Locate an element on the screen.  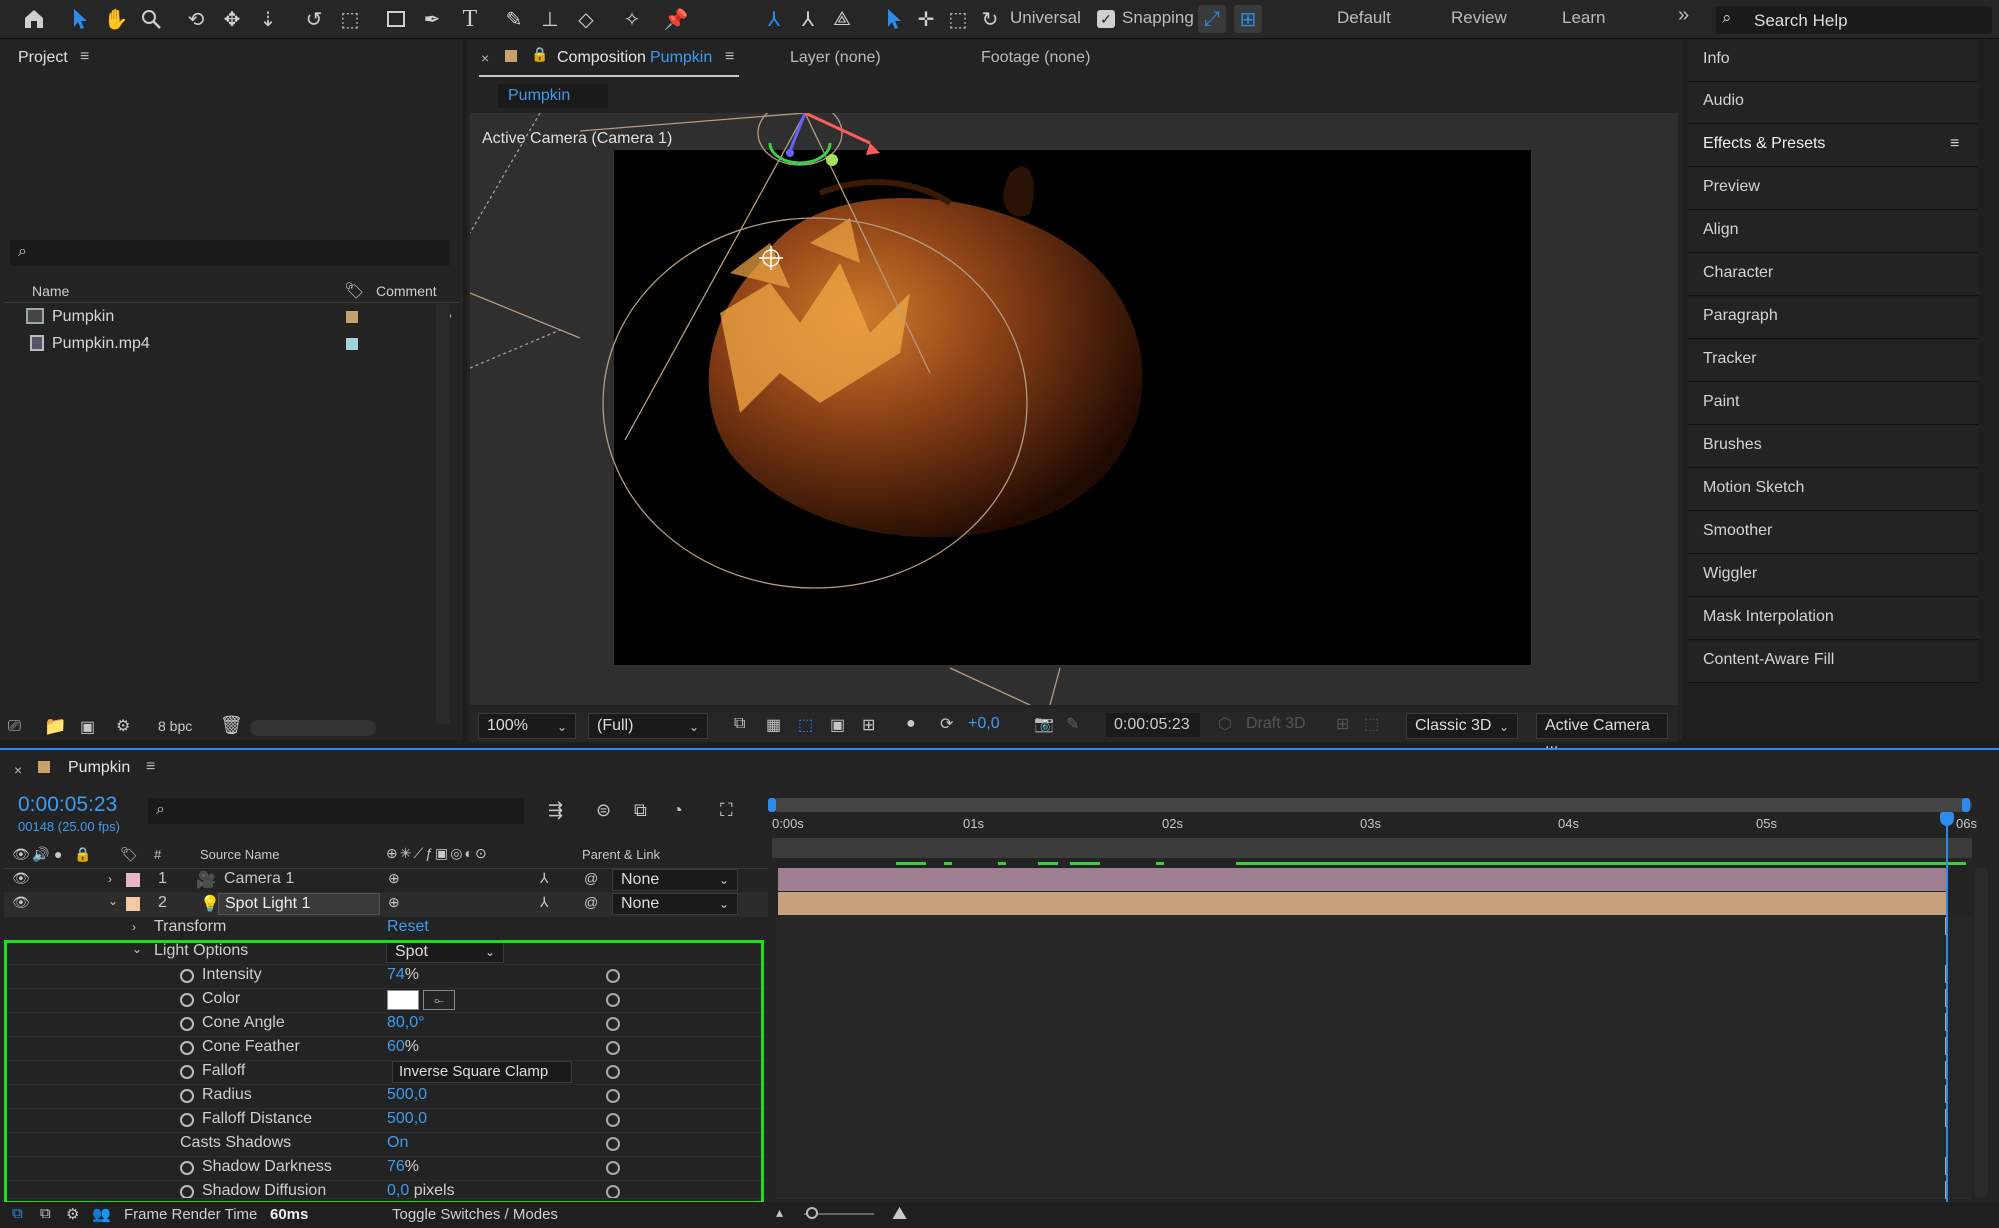
extended-viewer-icon: ⬚ is located at coordinates (1371, 724).